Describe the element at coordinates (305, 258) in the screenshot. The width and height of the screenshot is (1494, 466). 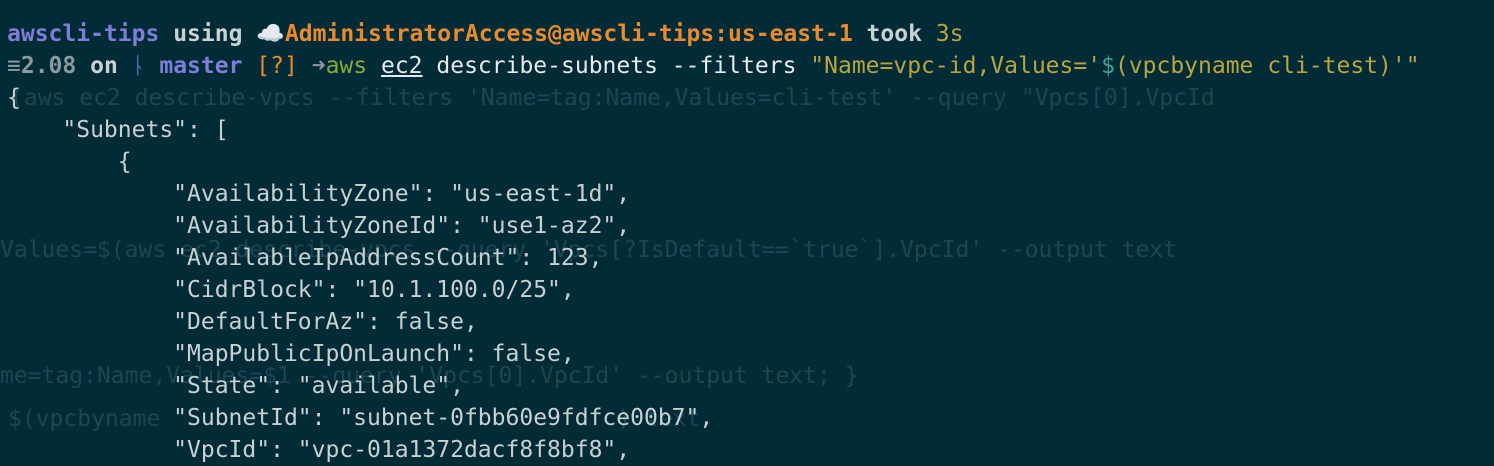
I see `output-line: "AvailableIpAddressCount": 123,` at that location.